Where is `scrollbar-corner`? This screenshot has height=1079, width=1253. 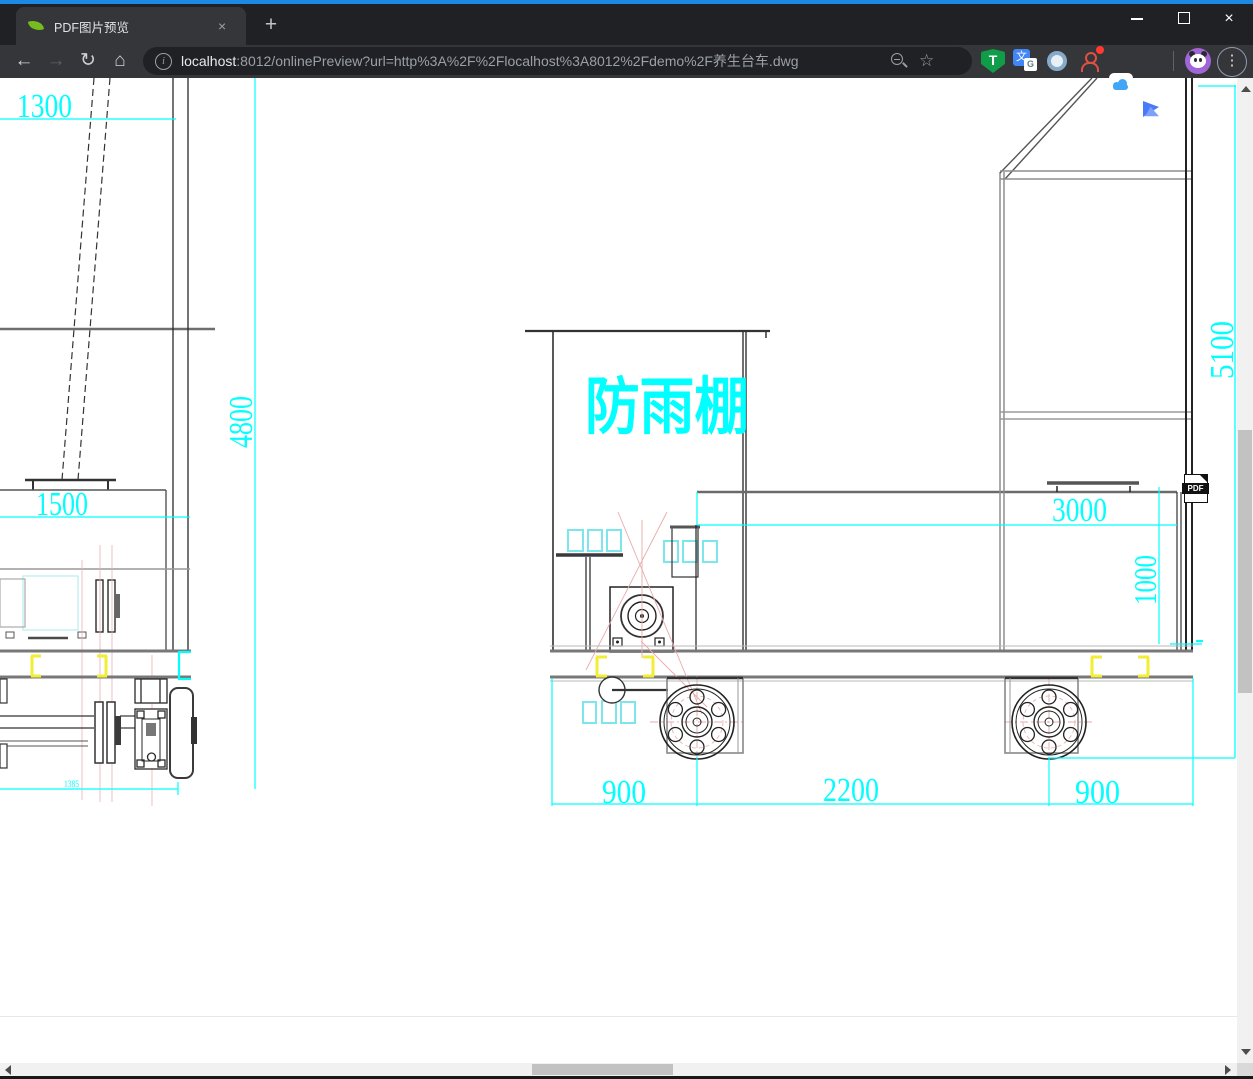 scrollbar-corner is located at coordinates (1245, 1069).